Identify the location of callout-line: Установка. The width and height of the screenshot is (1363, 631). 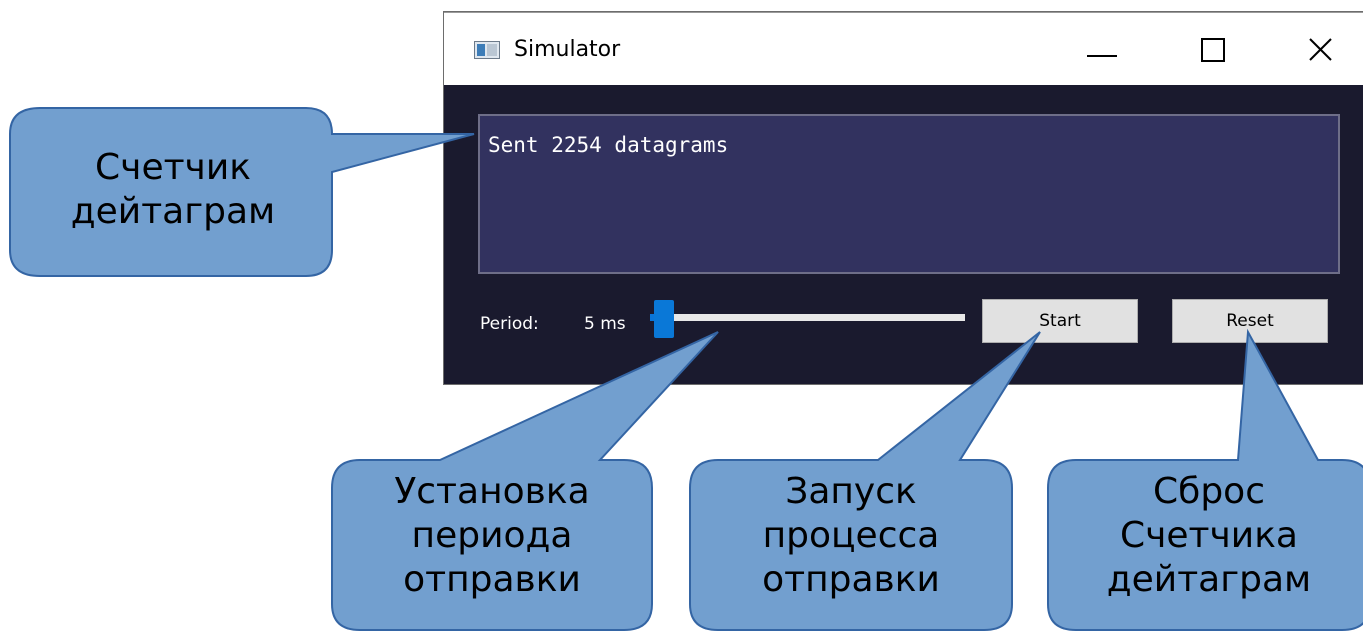
(492, 491).